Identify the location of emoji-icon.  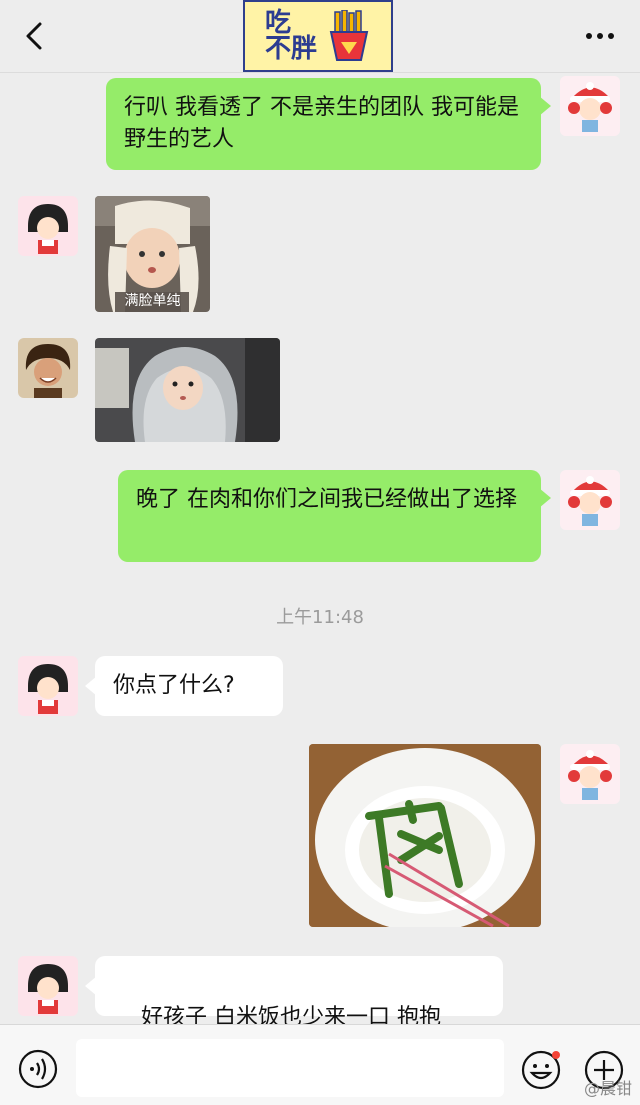
(541, 1070).